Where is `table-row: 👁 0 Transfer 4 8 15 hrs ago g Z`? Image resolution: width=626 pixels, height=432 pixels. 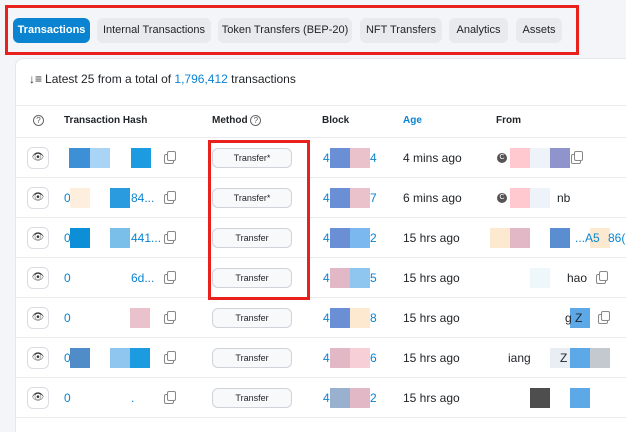 table-row: 👁 0 Transfer 4 8 15 hrs ago g Z is located at coordinates (313, 318).